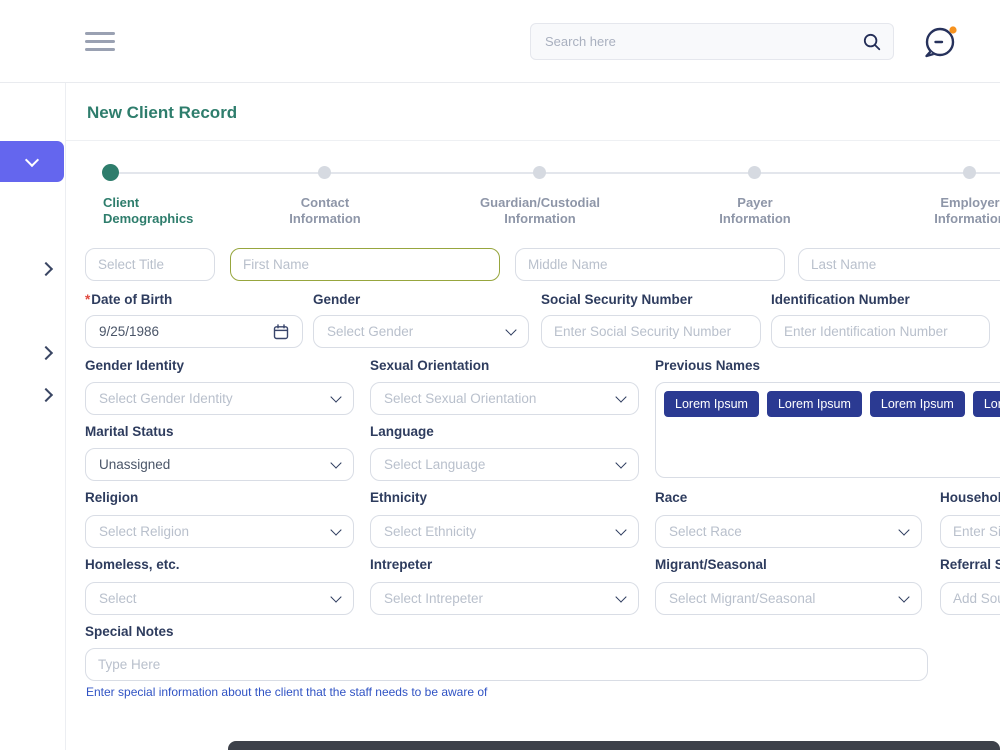  Describe the element at coordinates (135, 464) in the screenshot. I see `marital-status-value: Unassigned` at that location.